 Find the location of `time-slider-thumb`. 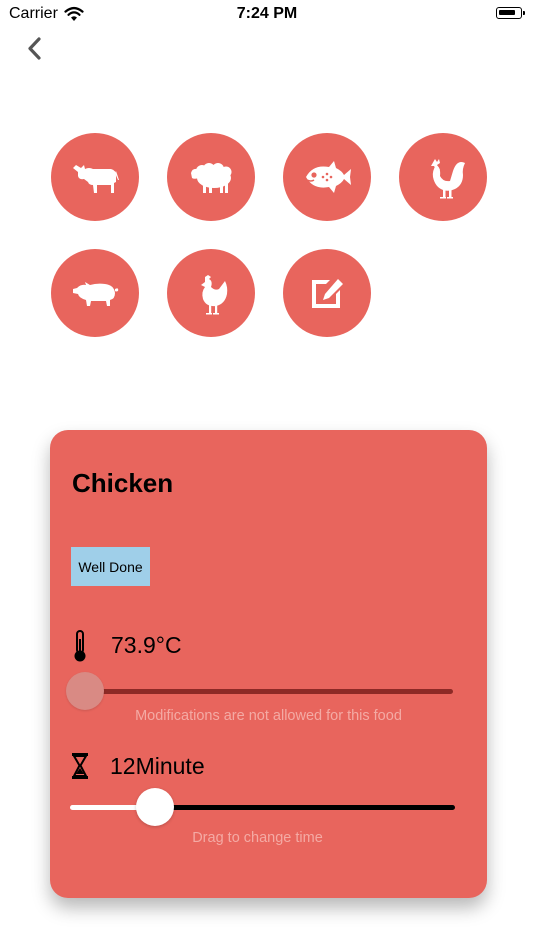

time-slider-thumb is located at coordinates (154, 807).